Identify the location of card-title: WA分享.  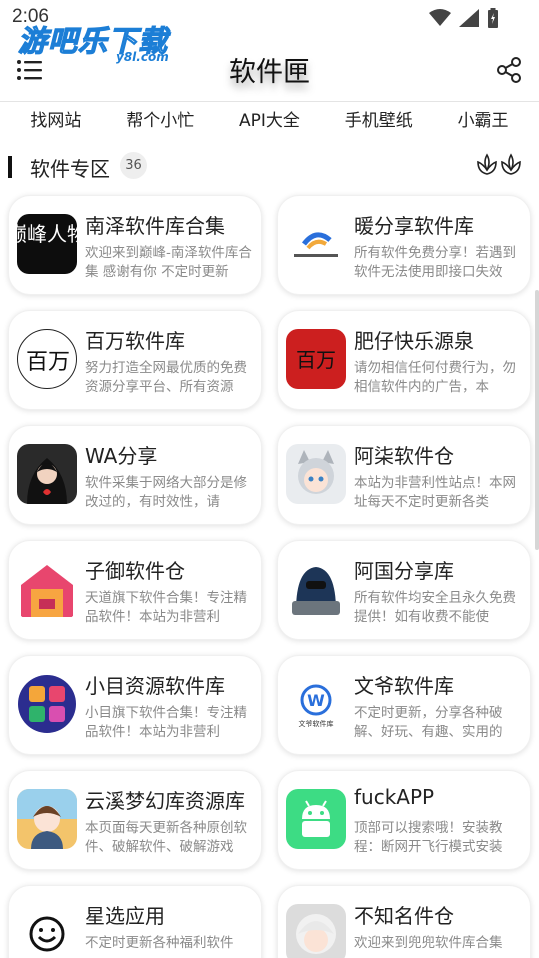
(121, 456).